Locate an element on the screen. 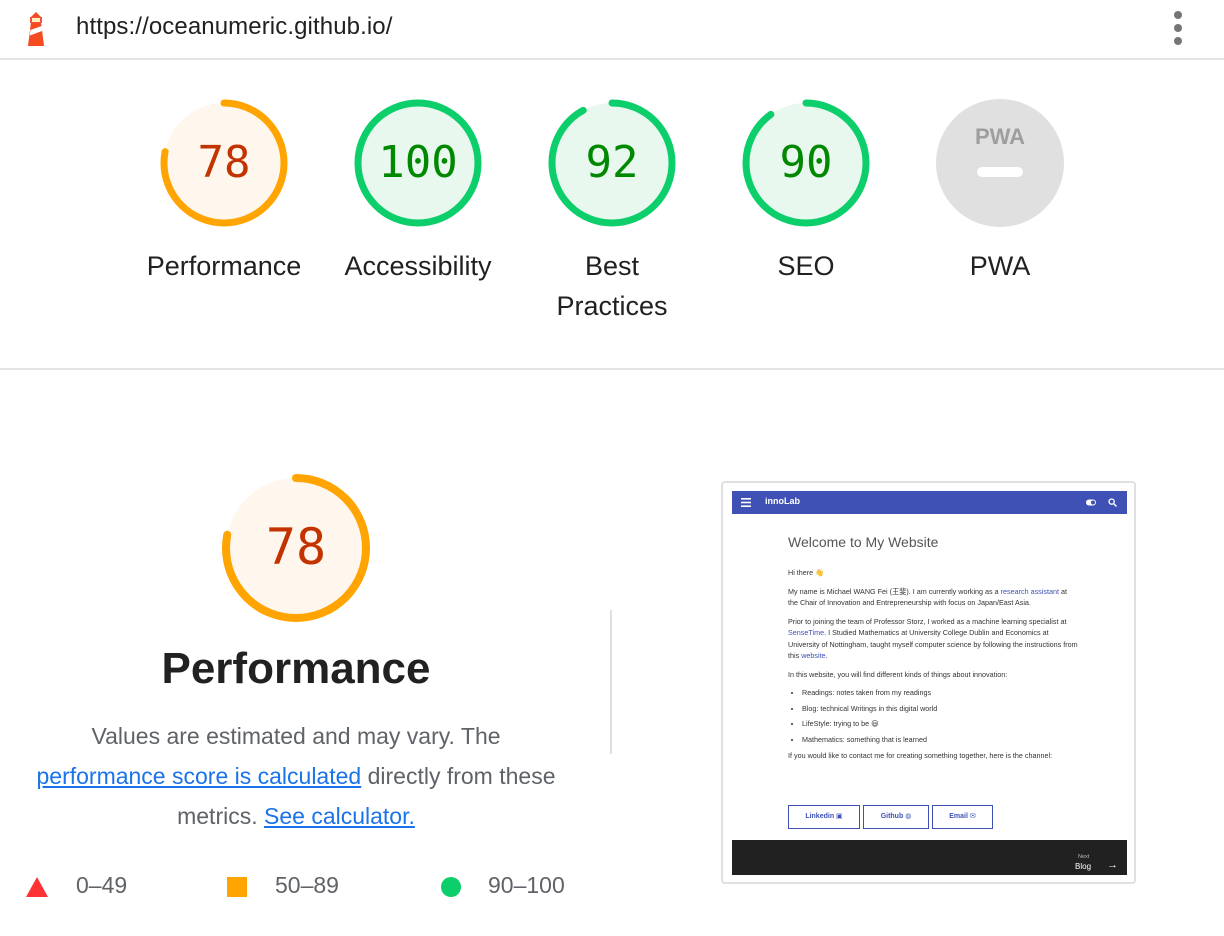 Image resolution: width=1224 pixels, height=936 pixels. gauge-seo: 90 SEO is located at coordinates (806, 192).